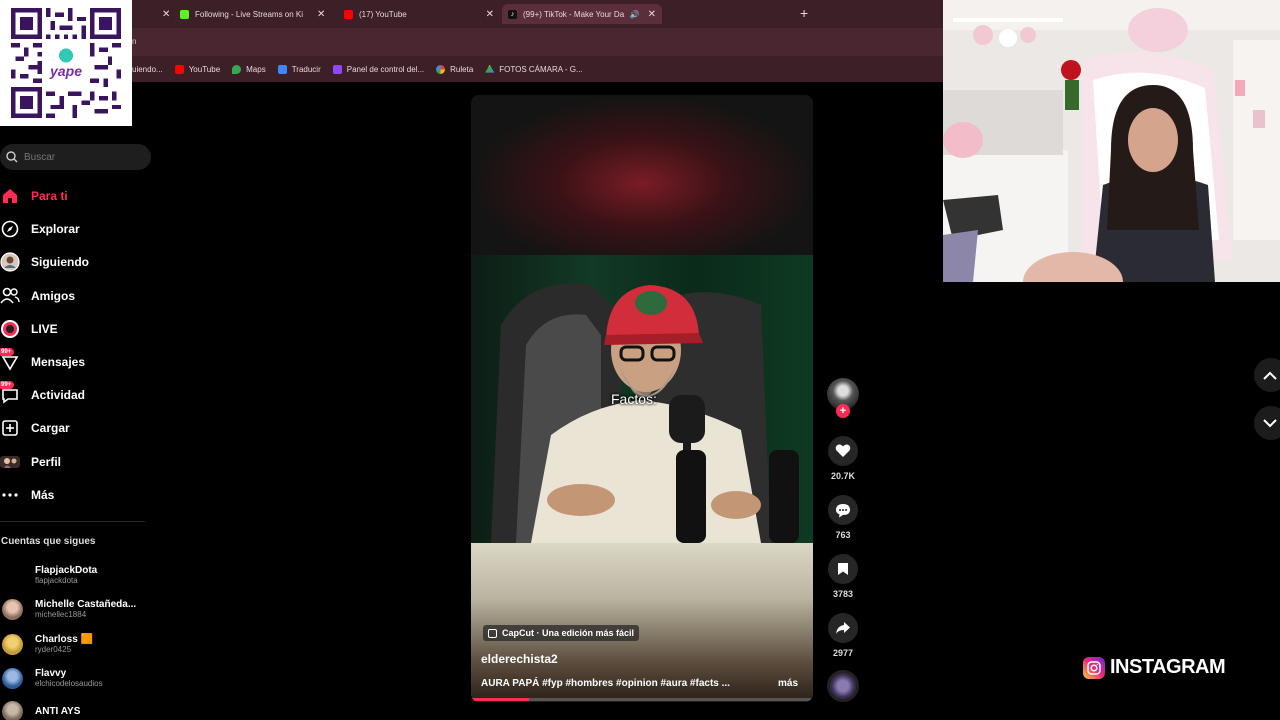 This screenshot has width=1280, height=720. What do you see at coordinates (66, 570) in the screenshot?
I see `account-name: FlapjackDota` at bounding box center [66, 570].